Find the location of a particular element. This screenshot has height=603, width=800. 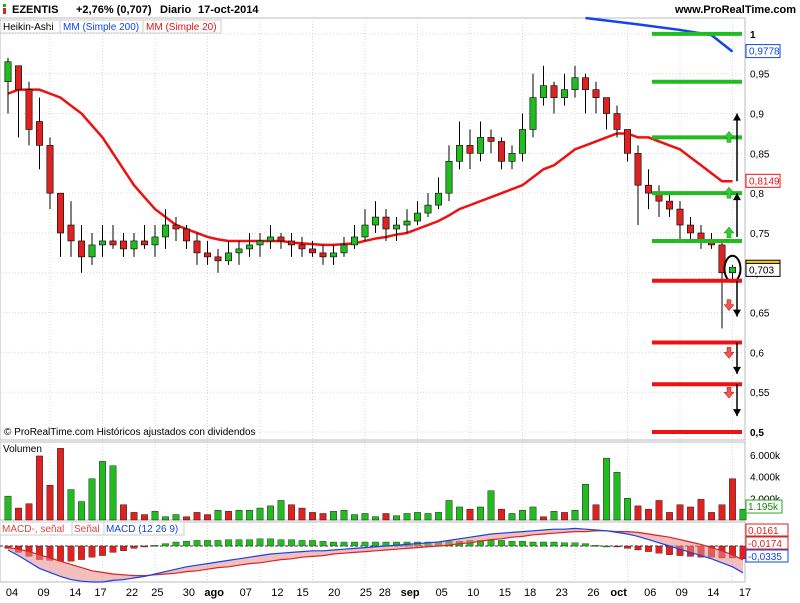

x-tick-label: 06 is located at coordinates (650, 593).